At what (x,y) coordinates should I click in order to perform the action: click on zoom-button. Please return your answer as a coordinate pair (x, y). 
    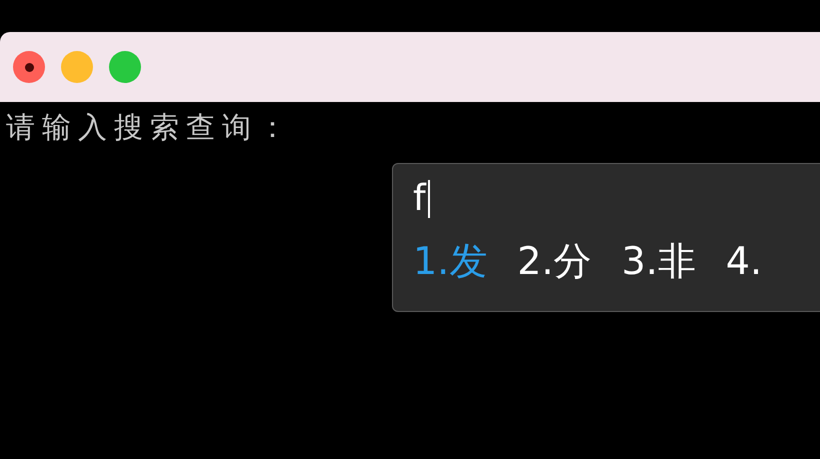
    Looking at the image, I should click on (125, 67).